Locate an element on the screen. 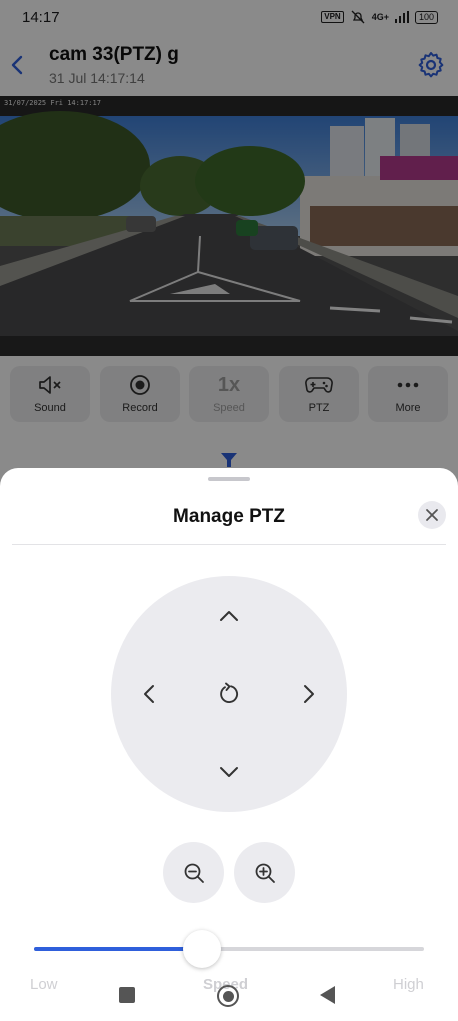 Image resolution: width=458 pixels, height=1021 pixels. reset-position-button is located at coordinates (229, 694).